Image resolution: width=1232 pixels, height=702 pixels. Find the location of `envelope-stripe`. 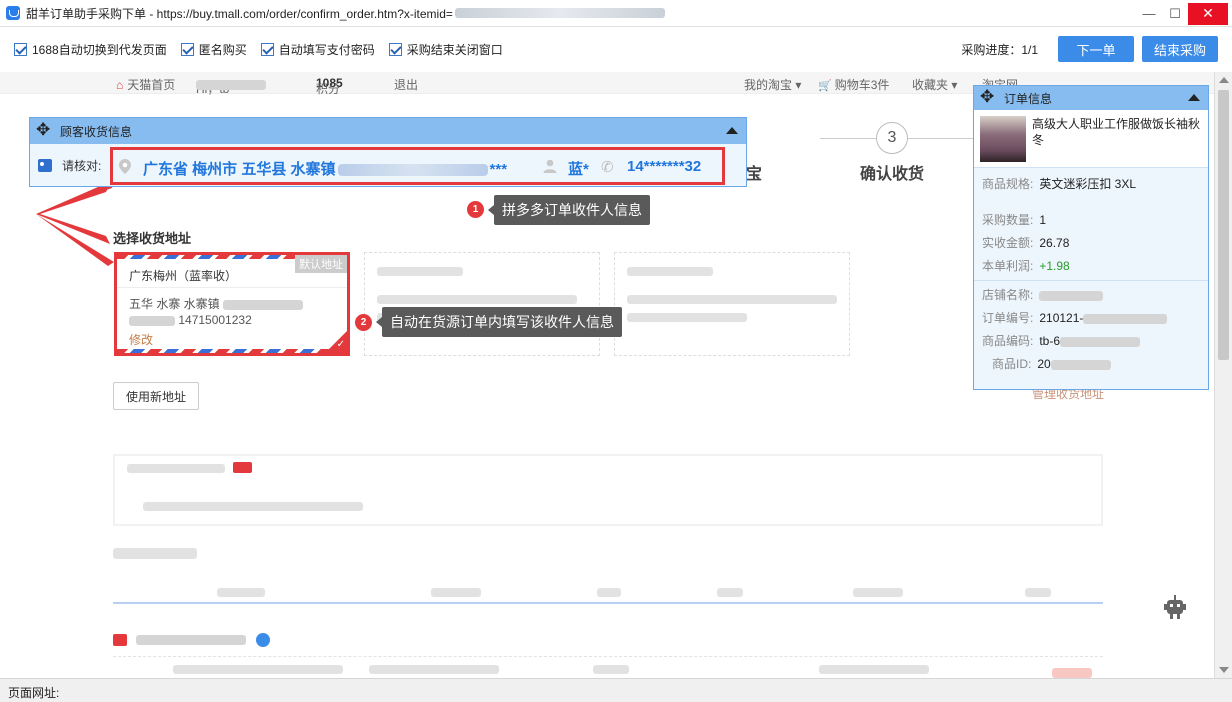

envelope-stripe is located at coordinates (232, 351).